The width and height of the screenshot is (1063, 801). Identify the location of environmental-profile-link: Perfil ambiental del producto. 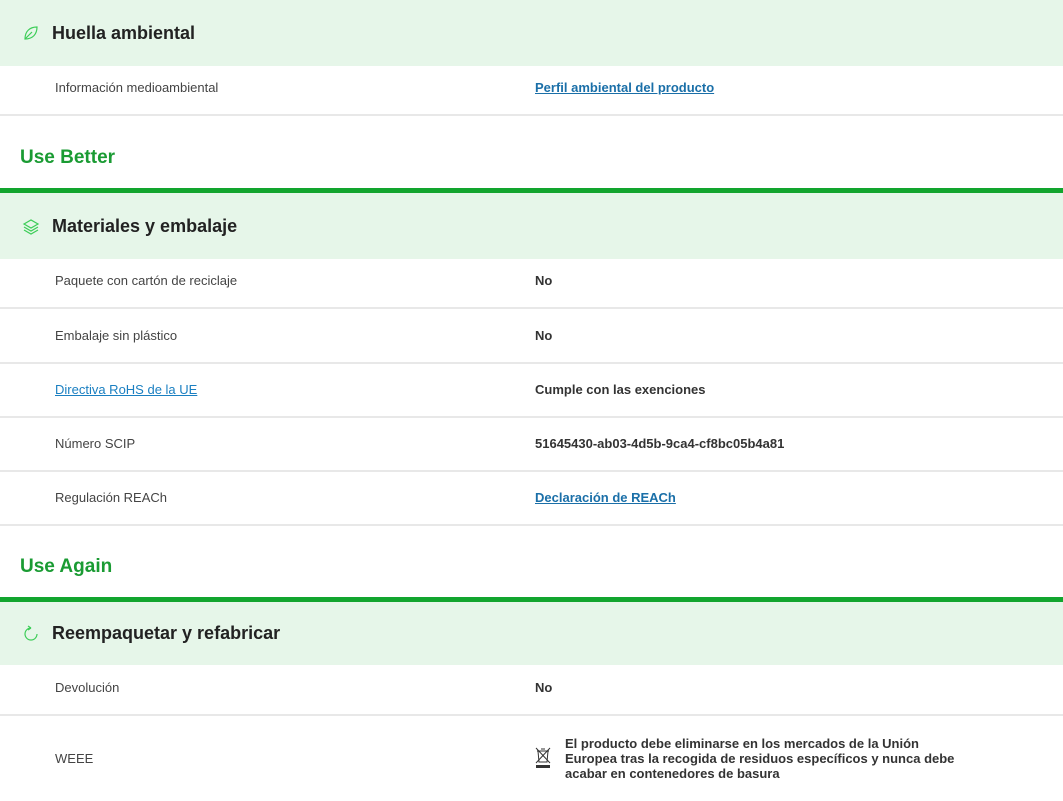
(624, 87).